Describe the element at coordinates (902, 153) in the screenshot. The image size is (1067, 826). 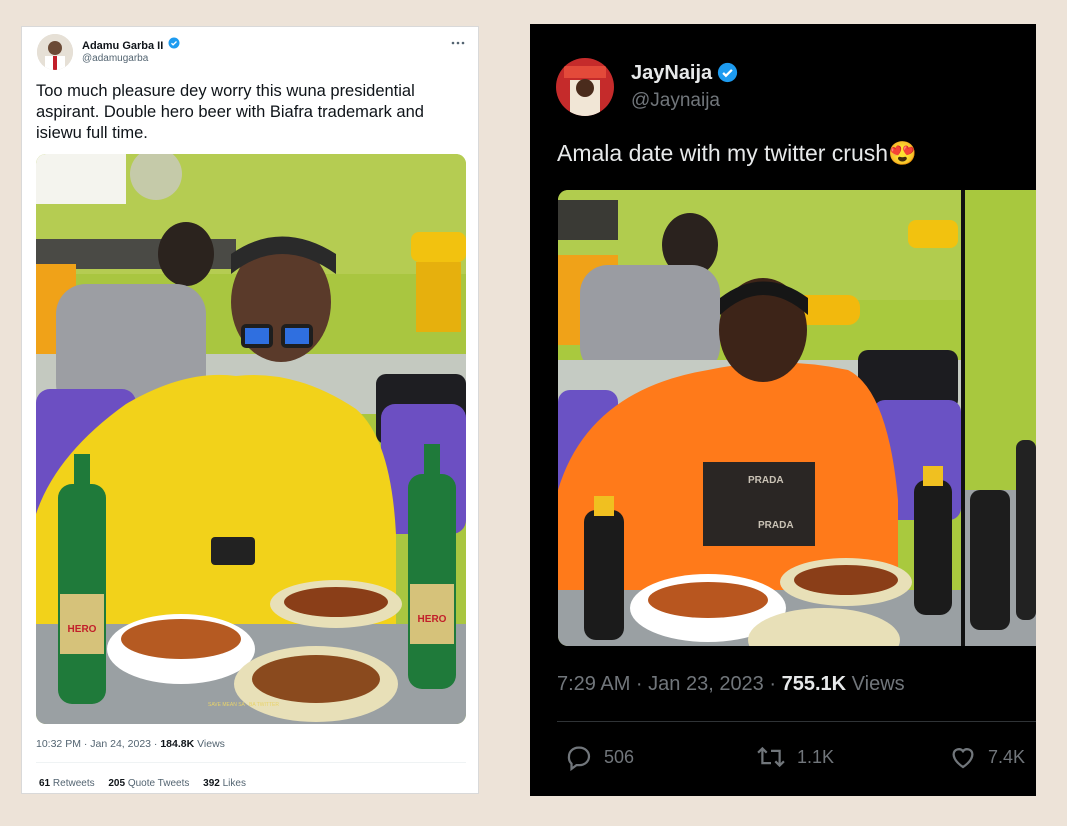
I see `heart-eyes-emoji-icon: 😍` at that location.